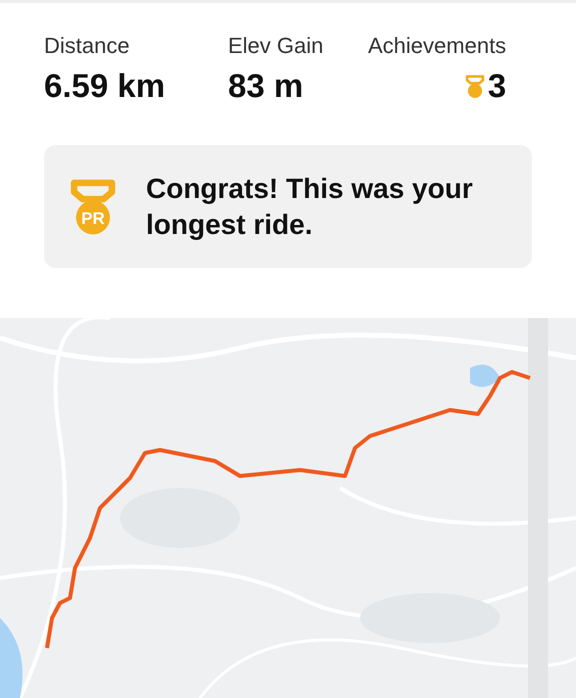 This screenshot has width=576, height=698. Describe the element at coordinates (87, 46) in the screenshot. I see `stat-label: Distance` at that location.